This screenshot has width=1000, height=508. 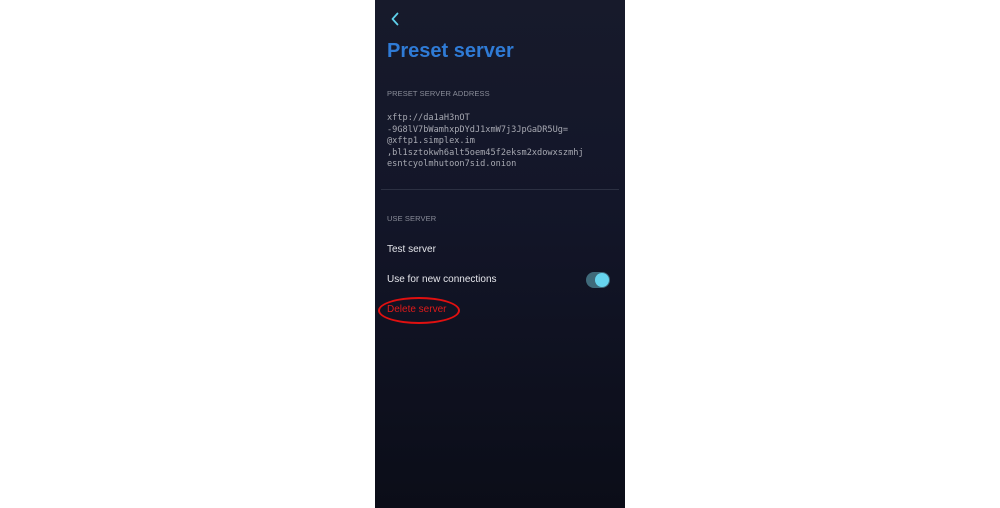 What do you see at coordinates (411, 249) in the screenshot?
I see `test-server-button: Test server` at bounding box center [411, 249].